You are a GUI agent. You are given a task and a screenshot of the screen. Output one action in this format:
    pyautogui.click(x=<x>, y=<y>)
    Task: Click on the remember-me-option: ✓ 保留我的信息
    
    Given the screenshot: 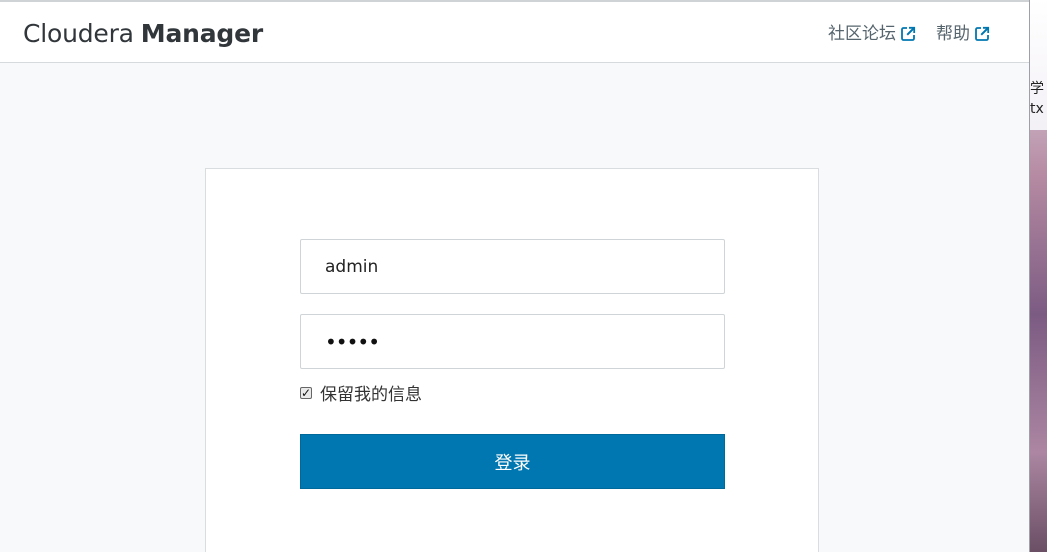 What is the action you would take?
    pyautogui.click(x=361, y=392)
    